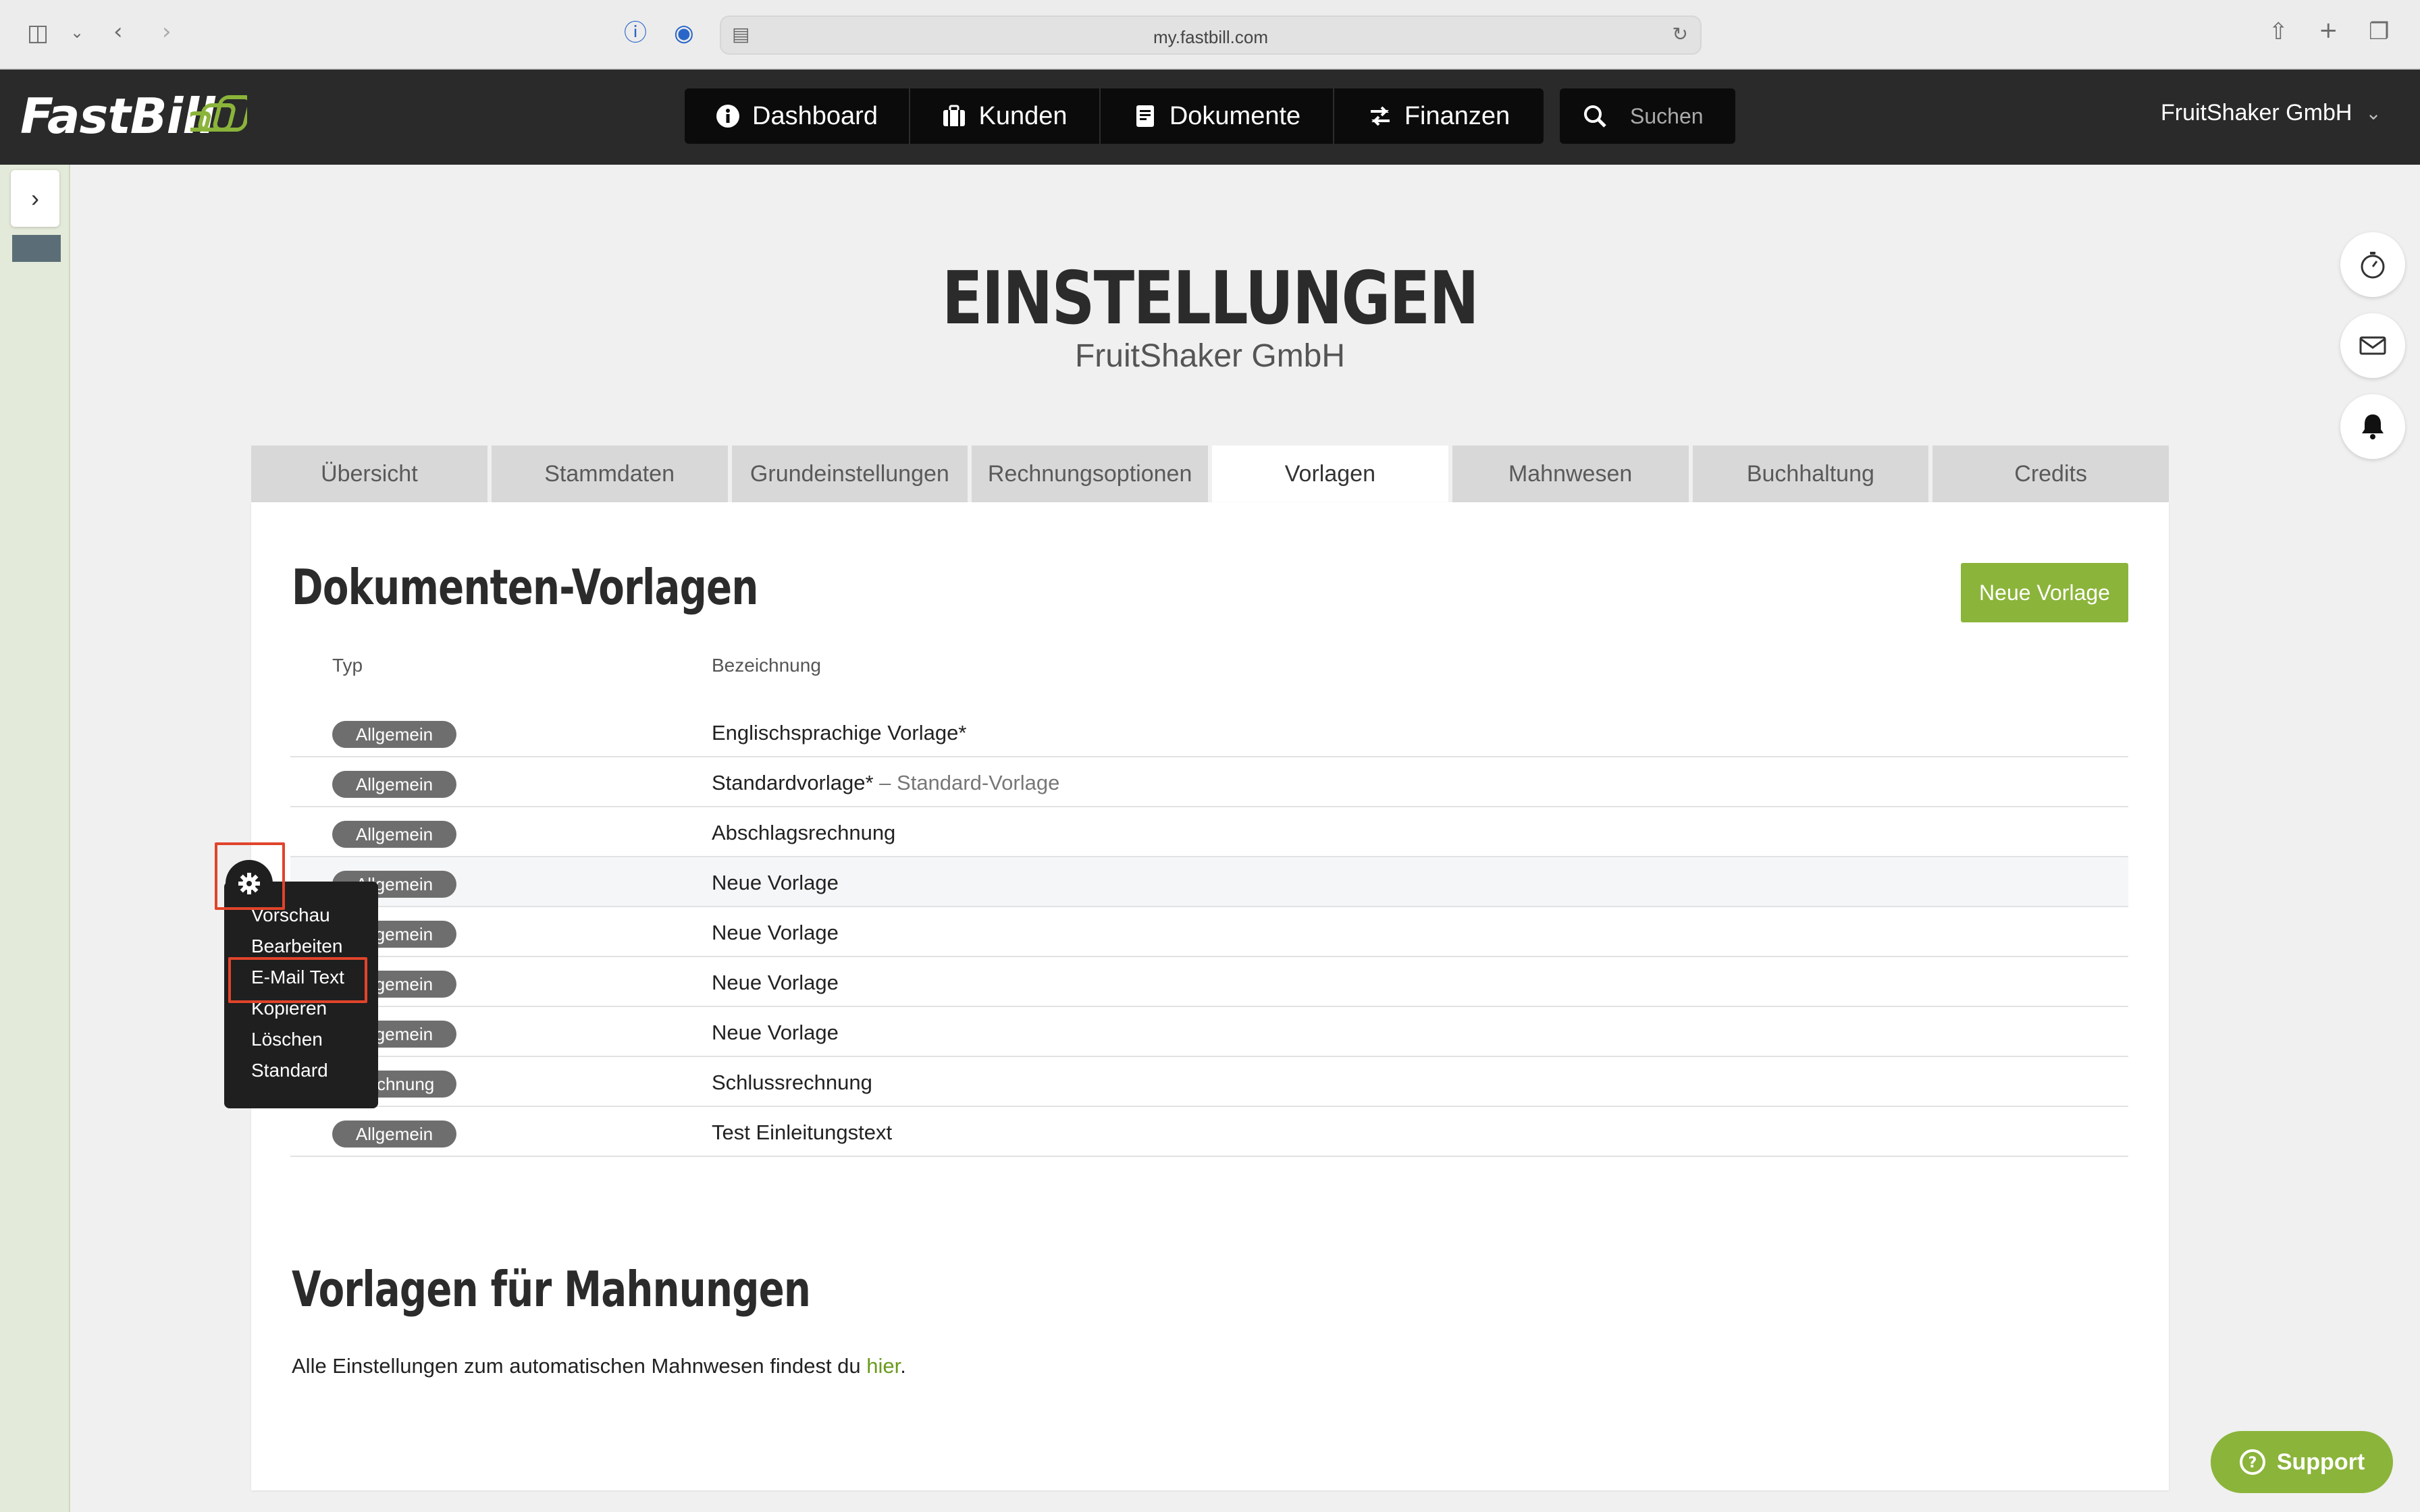 This screenshot has height=1512, width=2420. Describe the element at coordinates (1209, 1082) in the screenshot. I see `table-row: Rechnung Schlussrechnung` at that location.